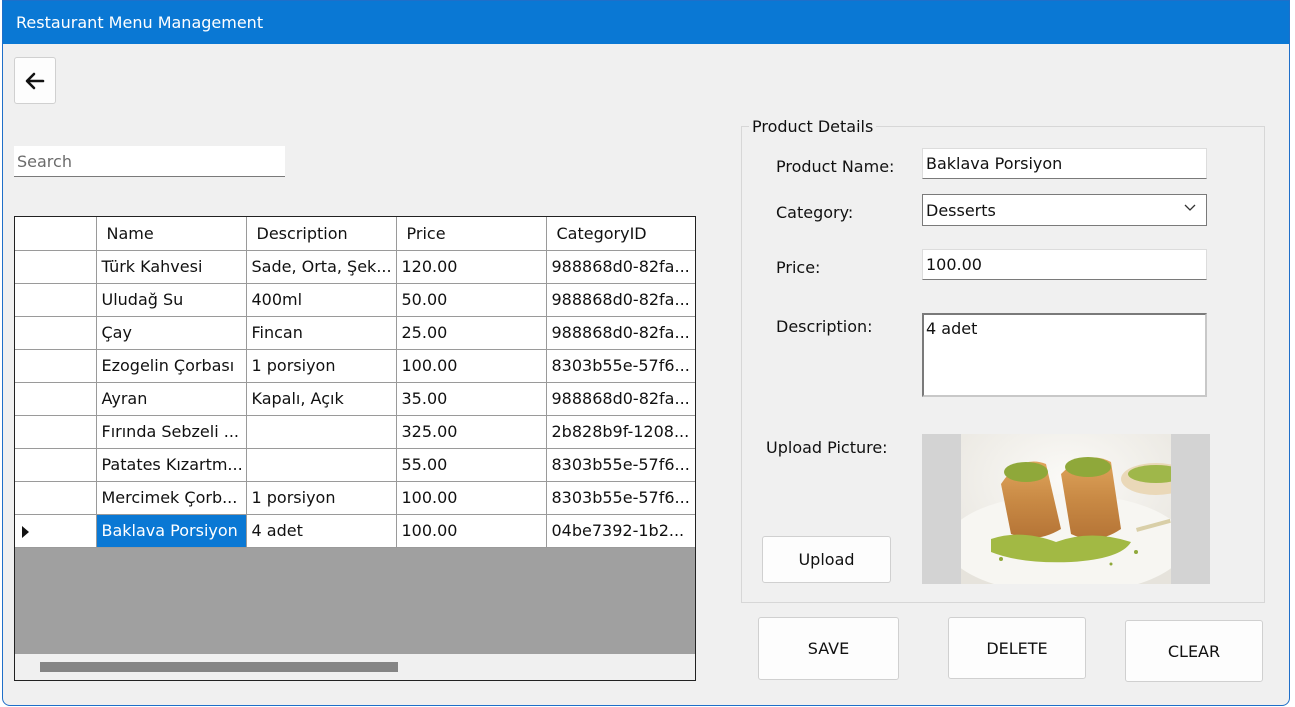 The height and width of the screenshot is (707, 1295). I want to click on clear-button: CLEAR, so click(1194, 651).